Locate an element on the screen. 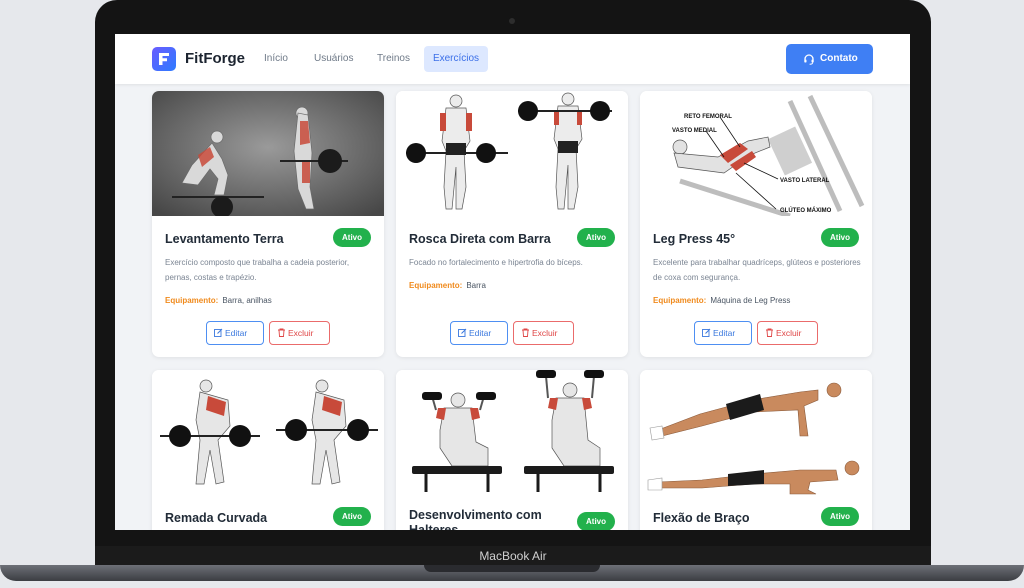 The image size is (1024, 588). nav-link-treinos: Treinos is located at coordinates (393, 59).